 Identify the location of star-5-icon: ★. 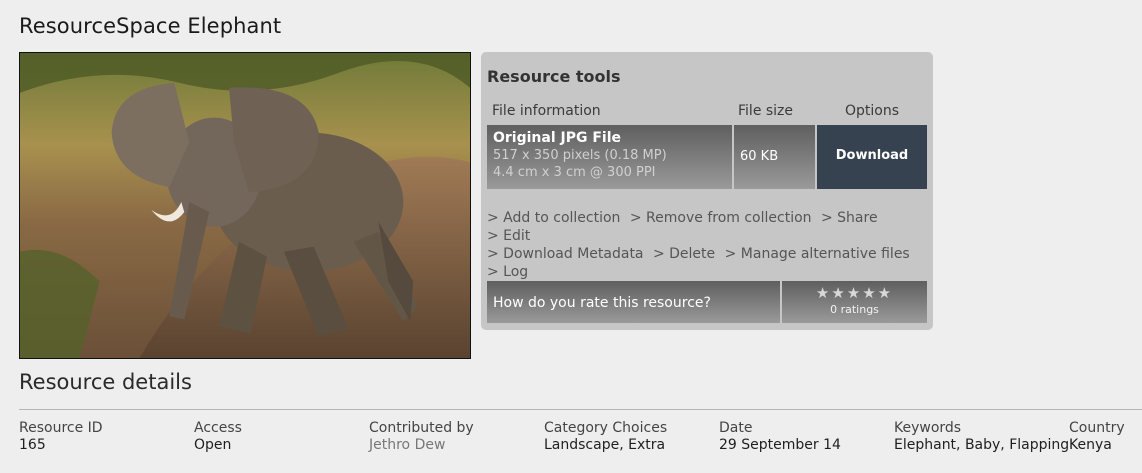
(885, 293).